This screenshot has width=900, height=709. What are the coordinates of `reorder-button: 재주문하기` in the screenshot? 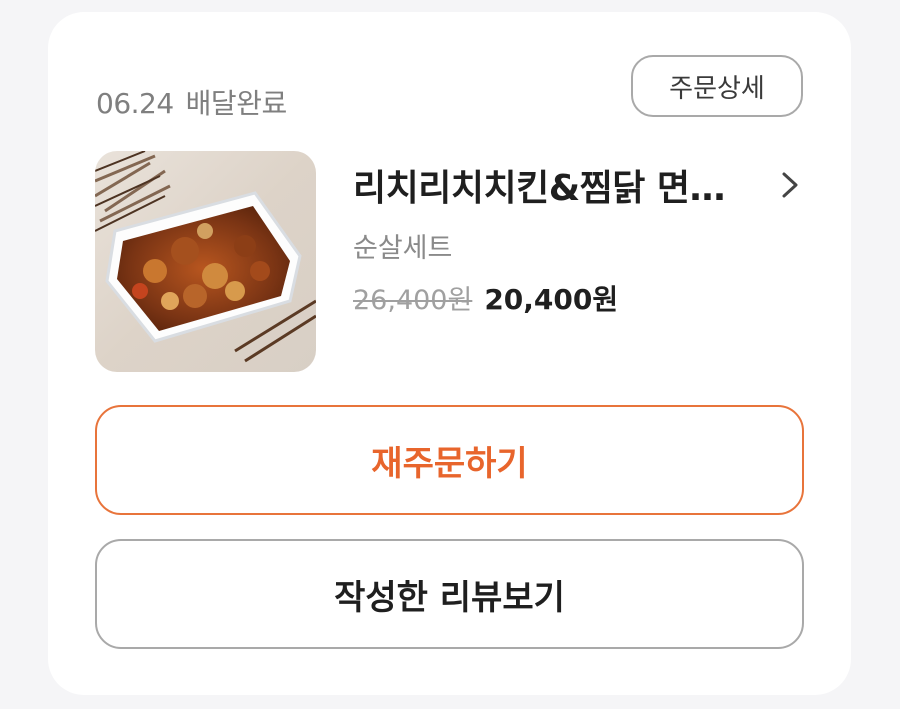 It's located at (449, 460).